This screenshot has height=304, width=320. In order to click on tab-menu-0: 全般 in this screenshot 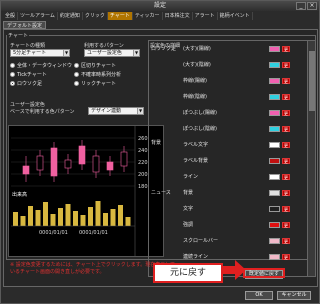, I will do `click(11, 16)`.